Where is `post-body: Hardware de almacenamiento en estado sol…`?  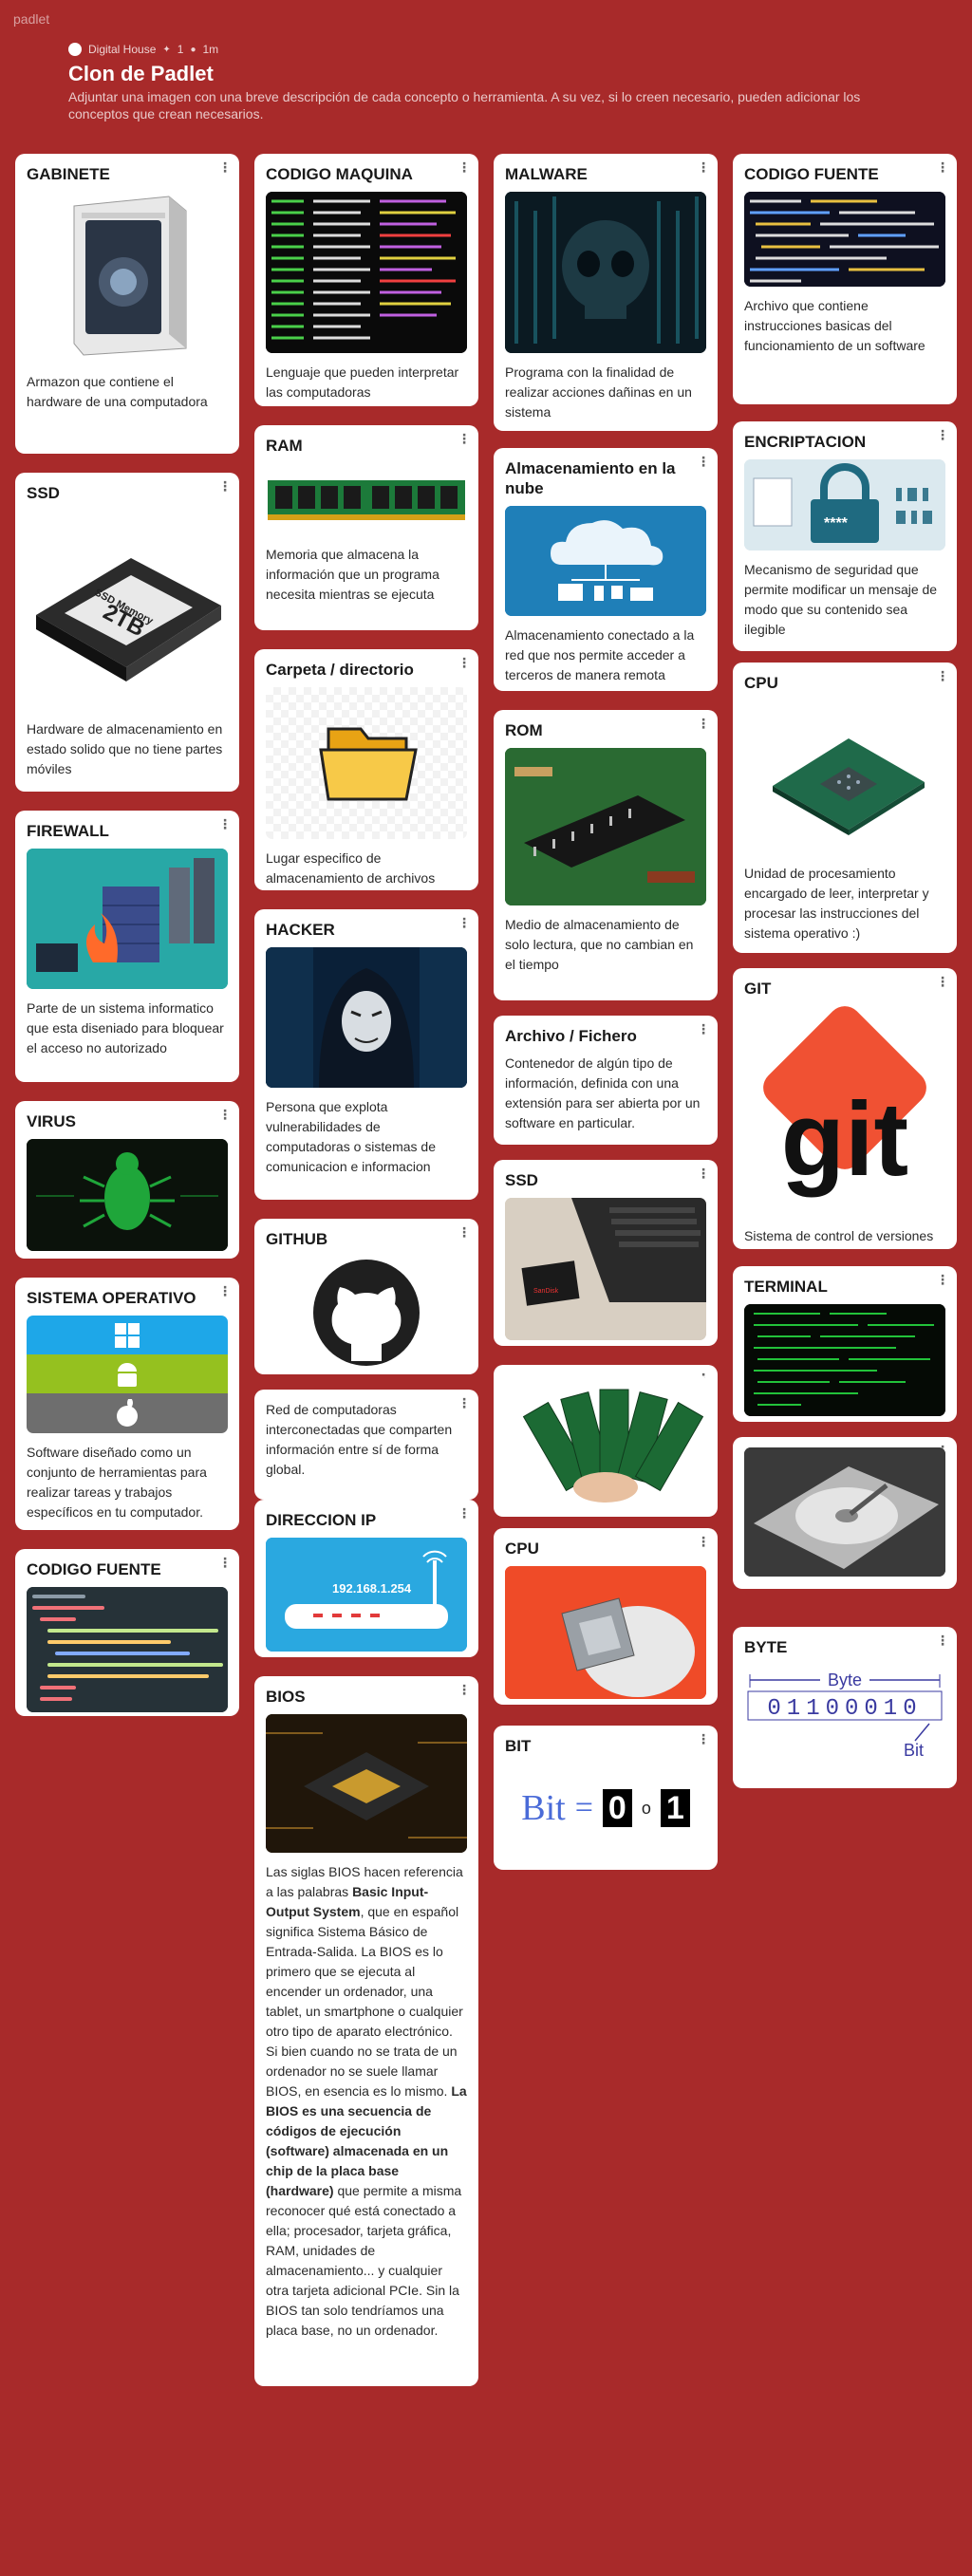
post-body: Hardware de almacenamiento en estado sol… is located at coordinates (125, 749).